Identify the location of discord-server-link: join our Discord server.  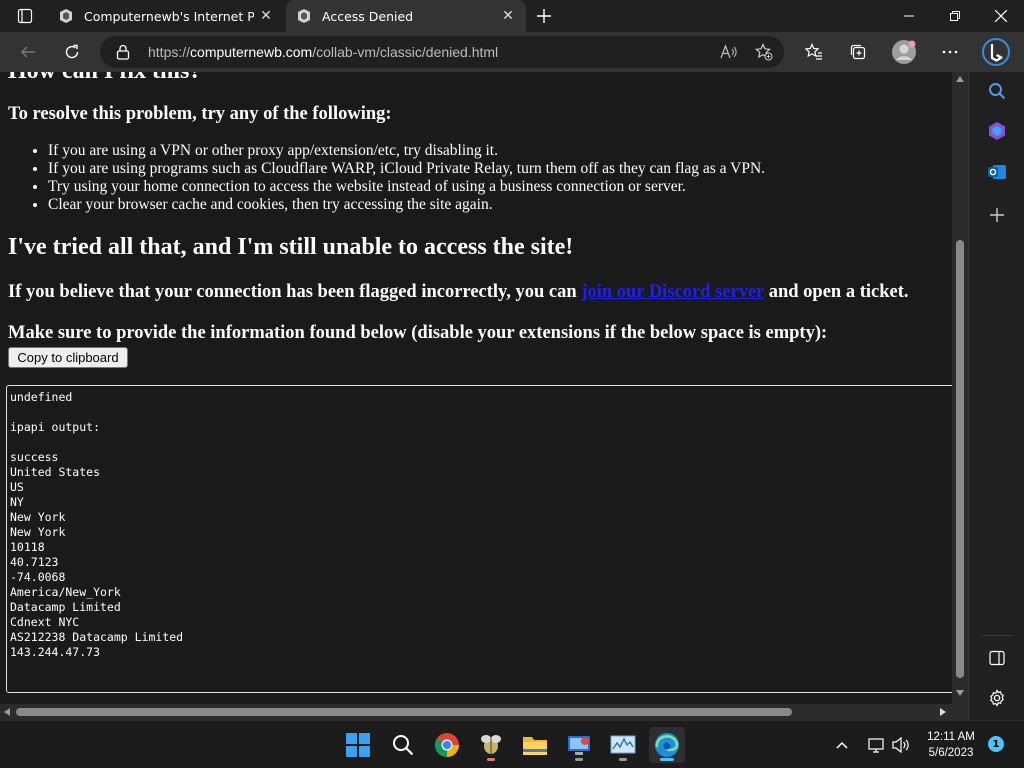
(672, 292).